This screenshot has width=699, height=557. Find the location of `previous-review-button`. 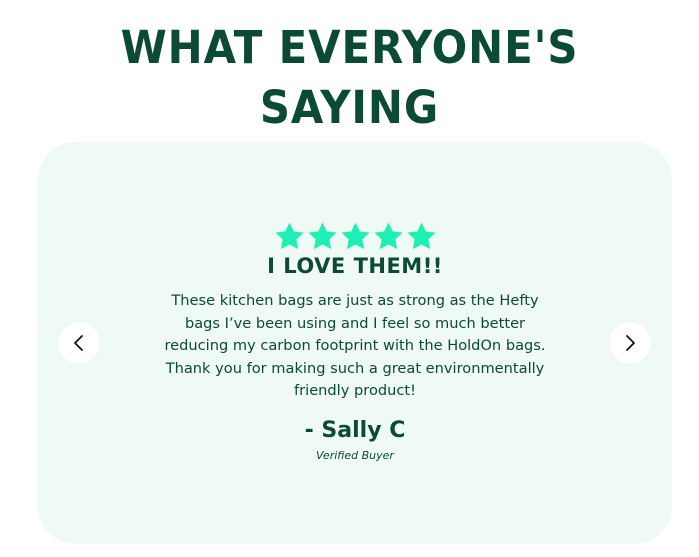

previous-review-button is located at coordinates (79, 343).